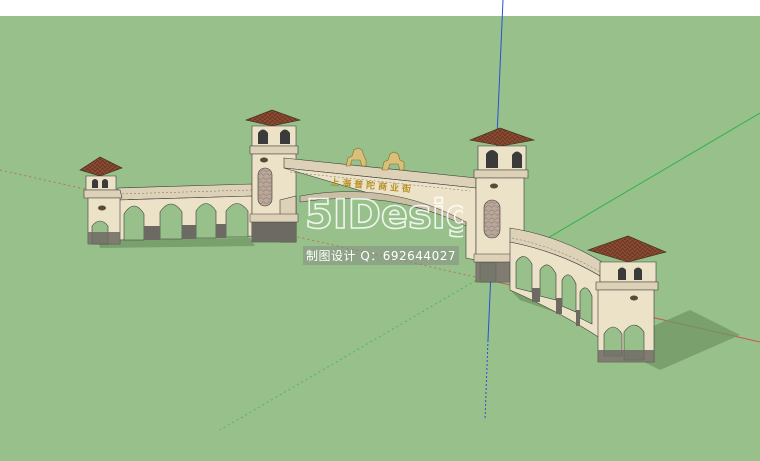 The width and height of the screenshot is (760, 461). What do you see at coordinates (384, 215) in the screenshot?
I see `watermark-logo-text: 5IDesign` at bounding box center [384, 215].